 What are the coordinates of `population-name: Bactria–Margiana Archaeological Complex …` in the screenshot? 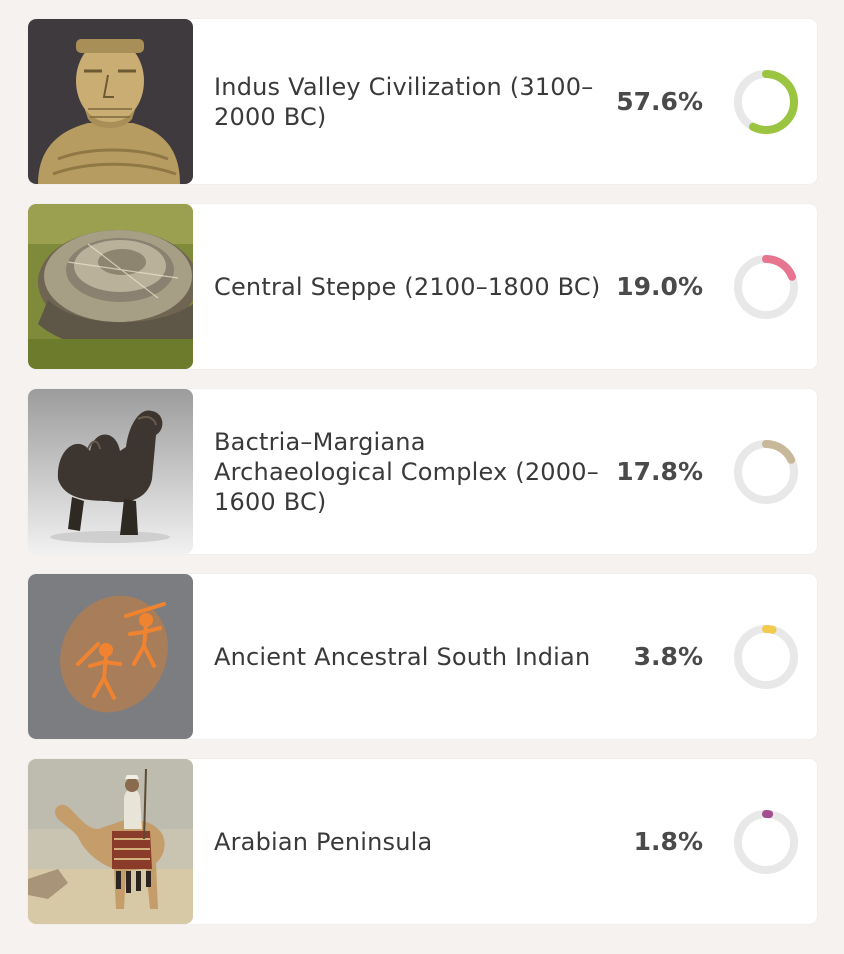 It's located at (406, 471).